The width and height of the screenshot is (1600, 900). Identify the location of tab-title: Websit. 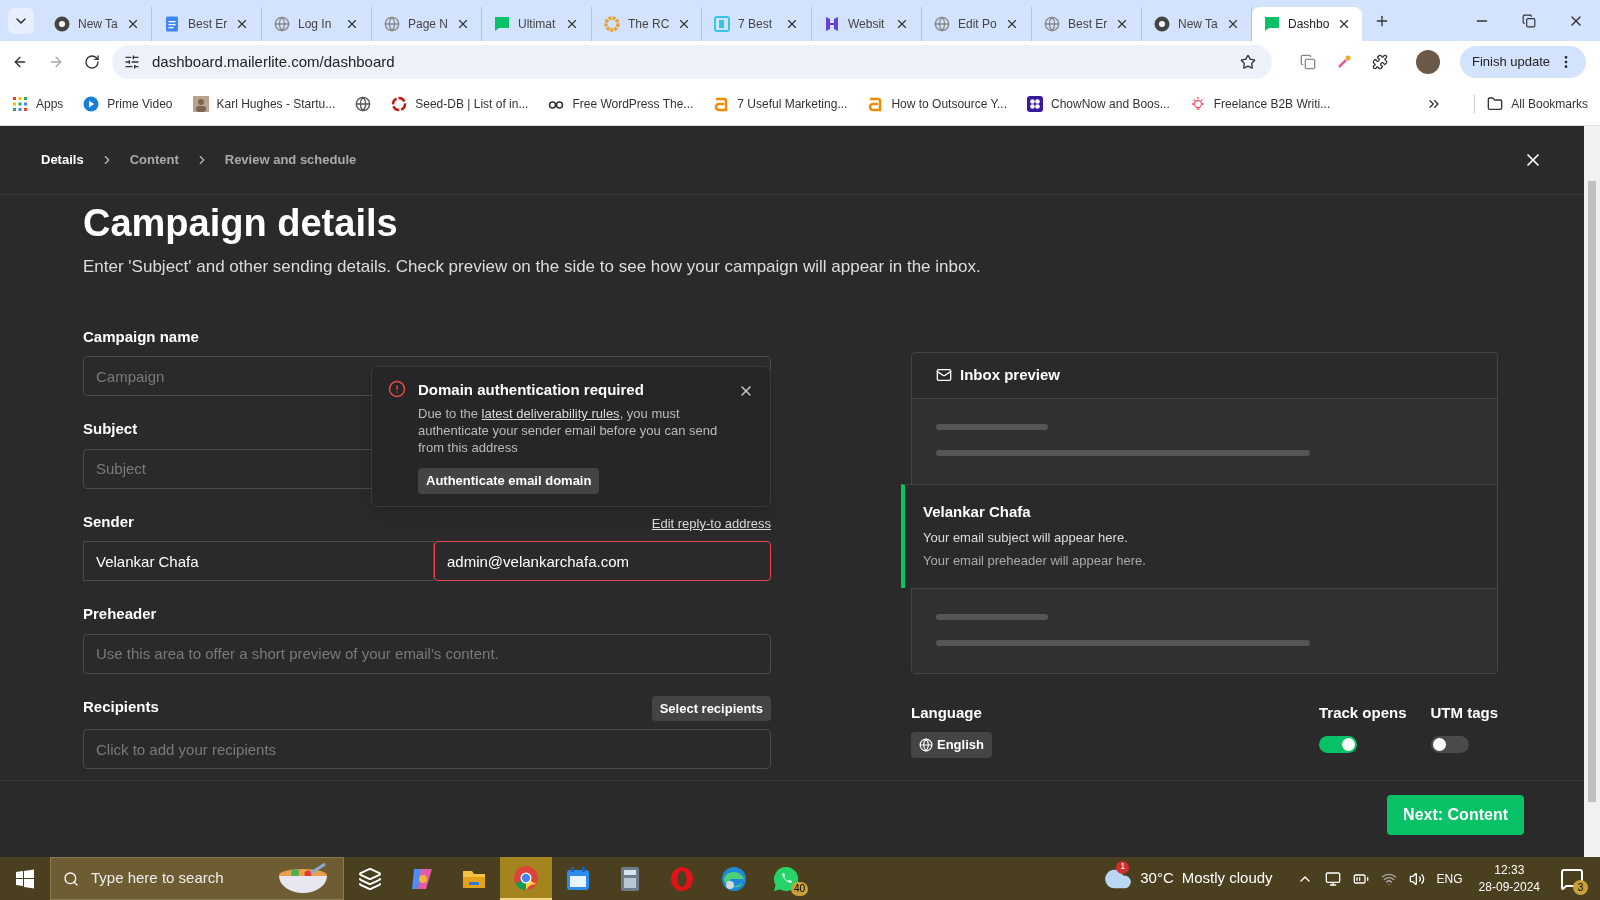
(867, 24).